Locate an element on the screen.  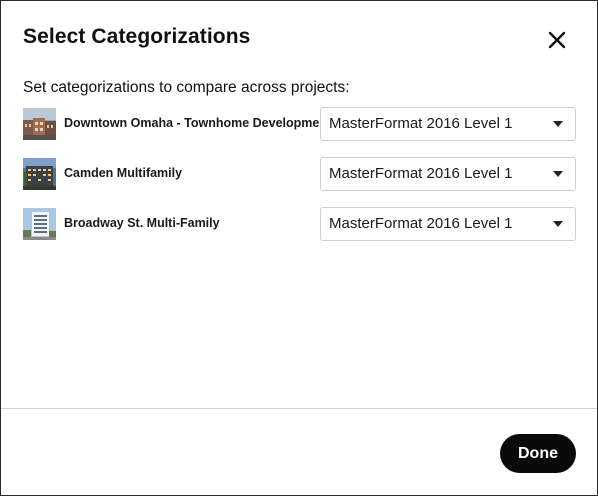
project-name: Broadway St. Multi-Family is located at coordinates (142, 223).